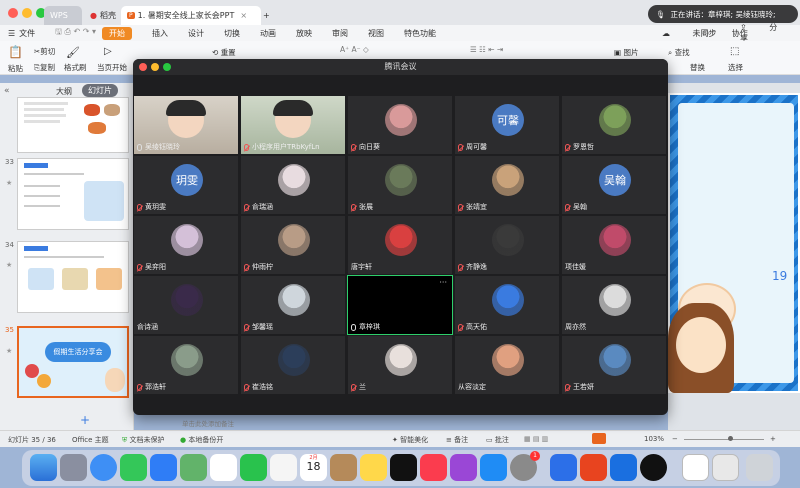 The image size is (800, 488). I want to click on reminders-icon, so click(283, 467).